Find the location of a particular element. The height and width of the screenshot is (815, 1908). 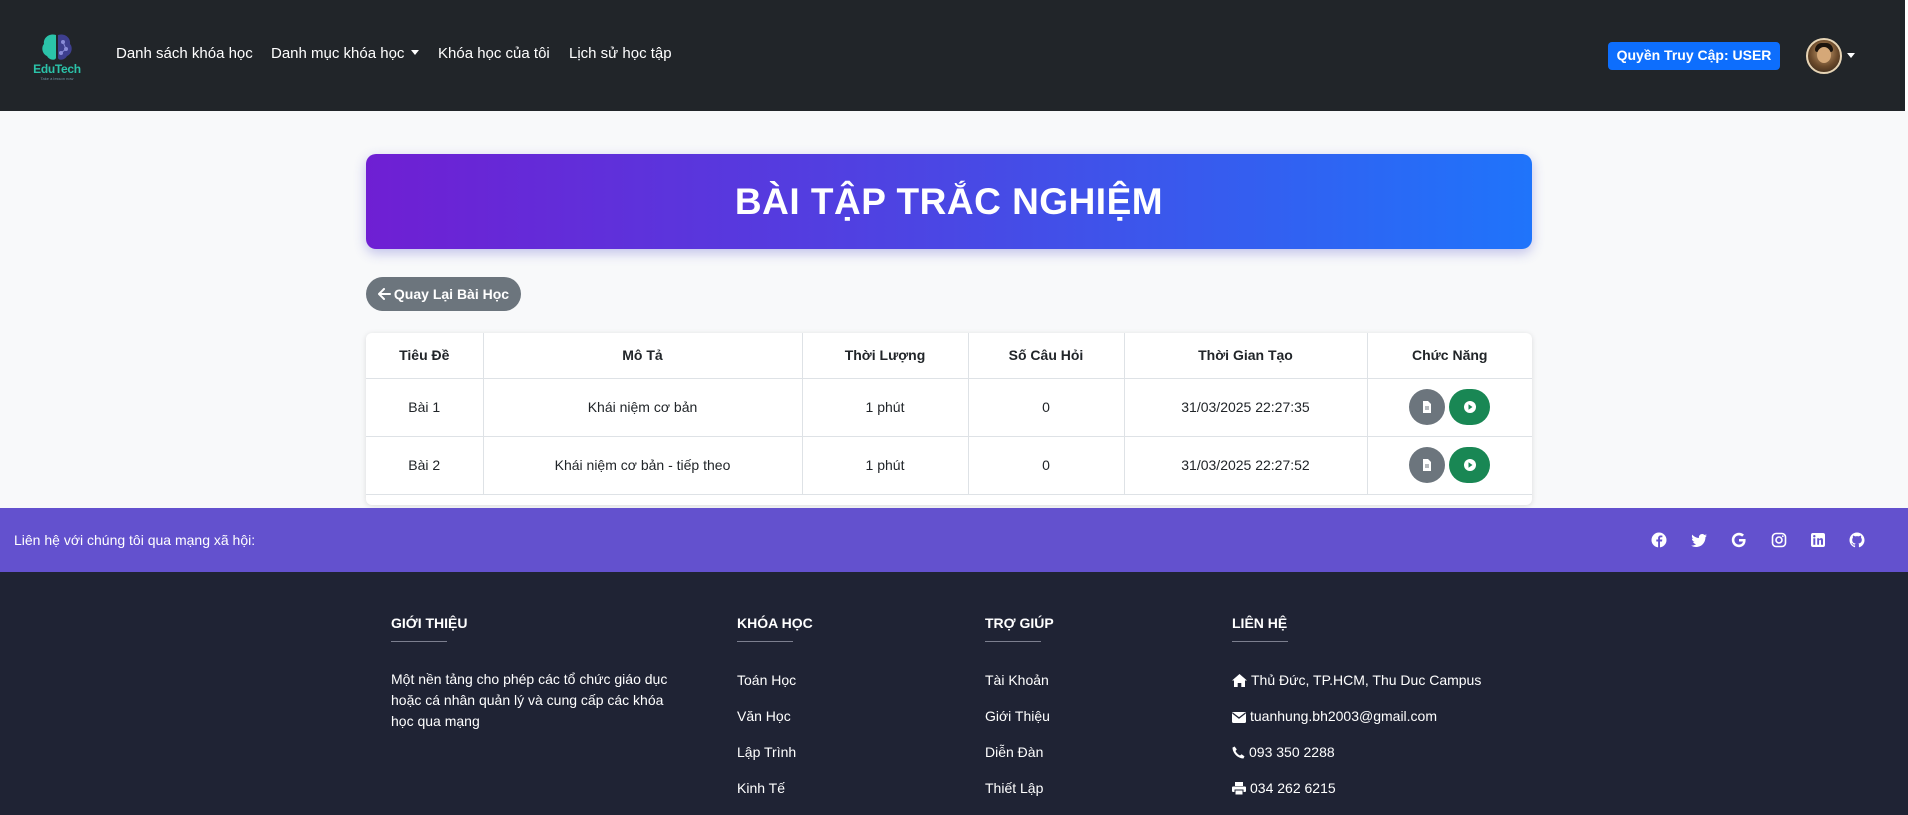

facebook-icon is located at coordinates (1659, 540).